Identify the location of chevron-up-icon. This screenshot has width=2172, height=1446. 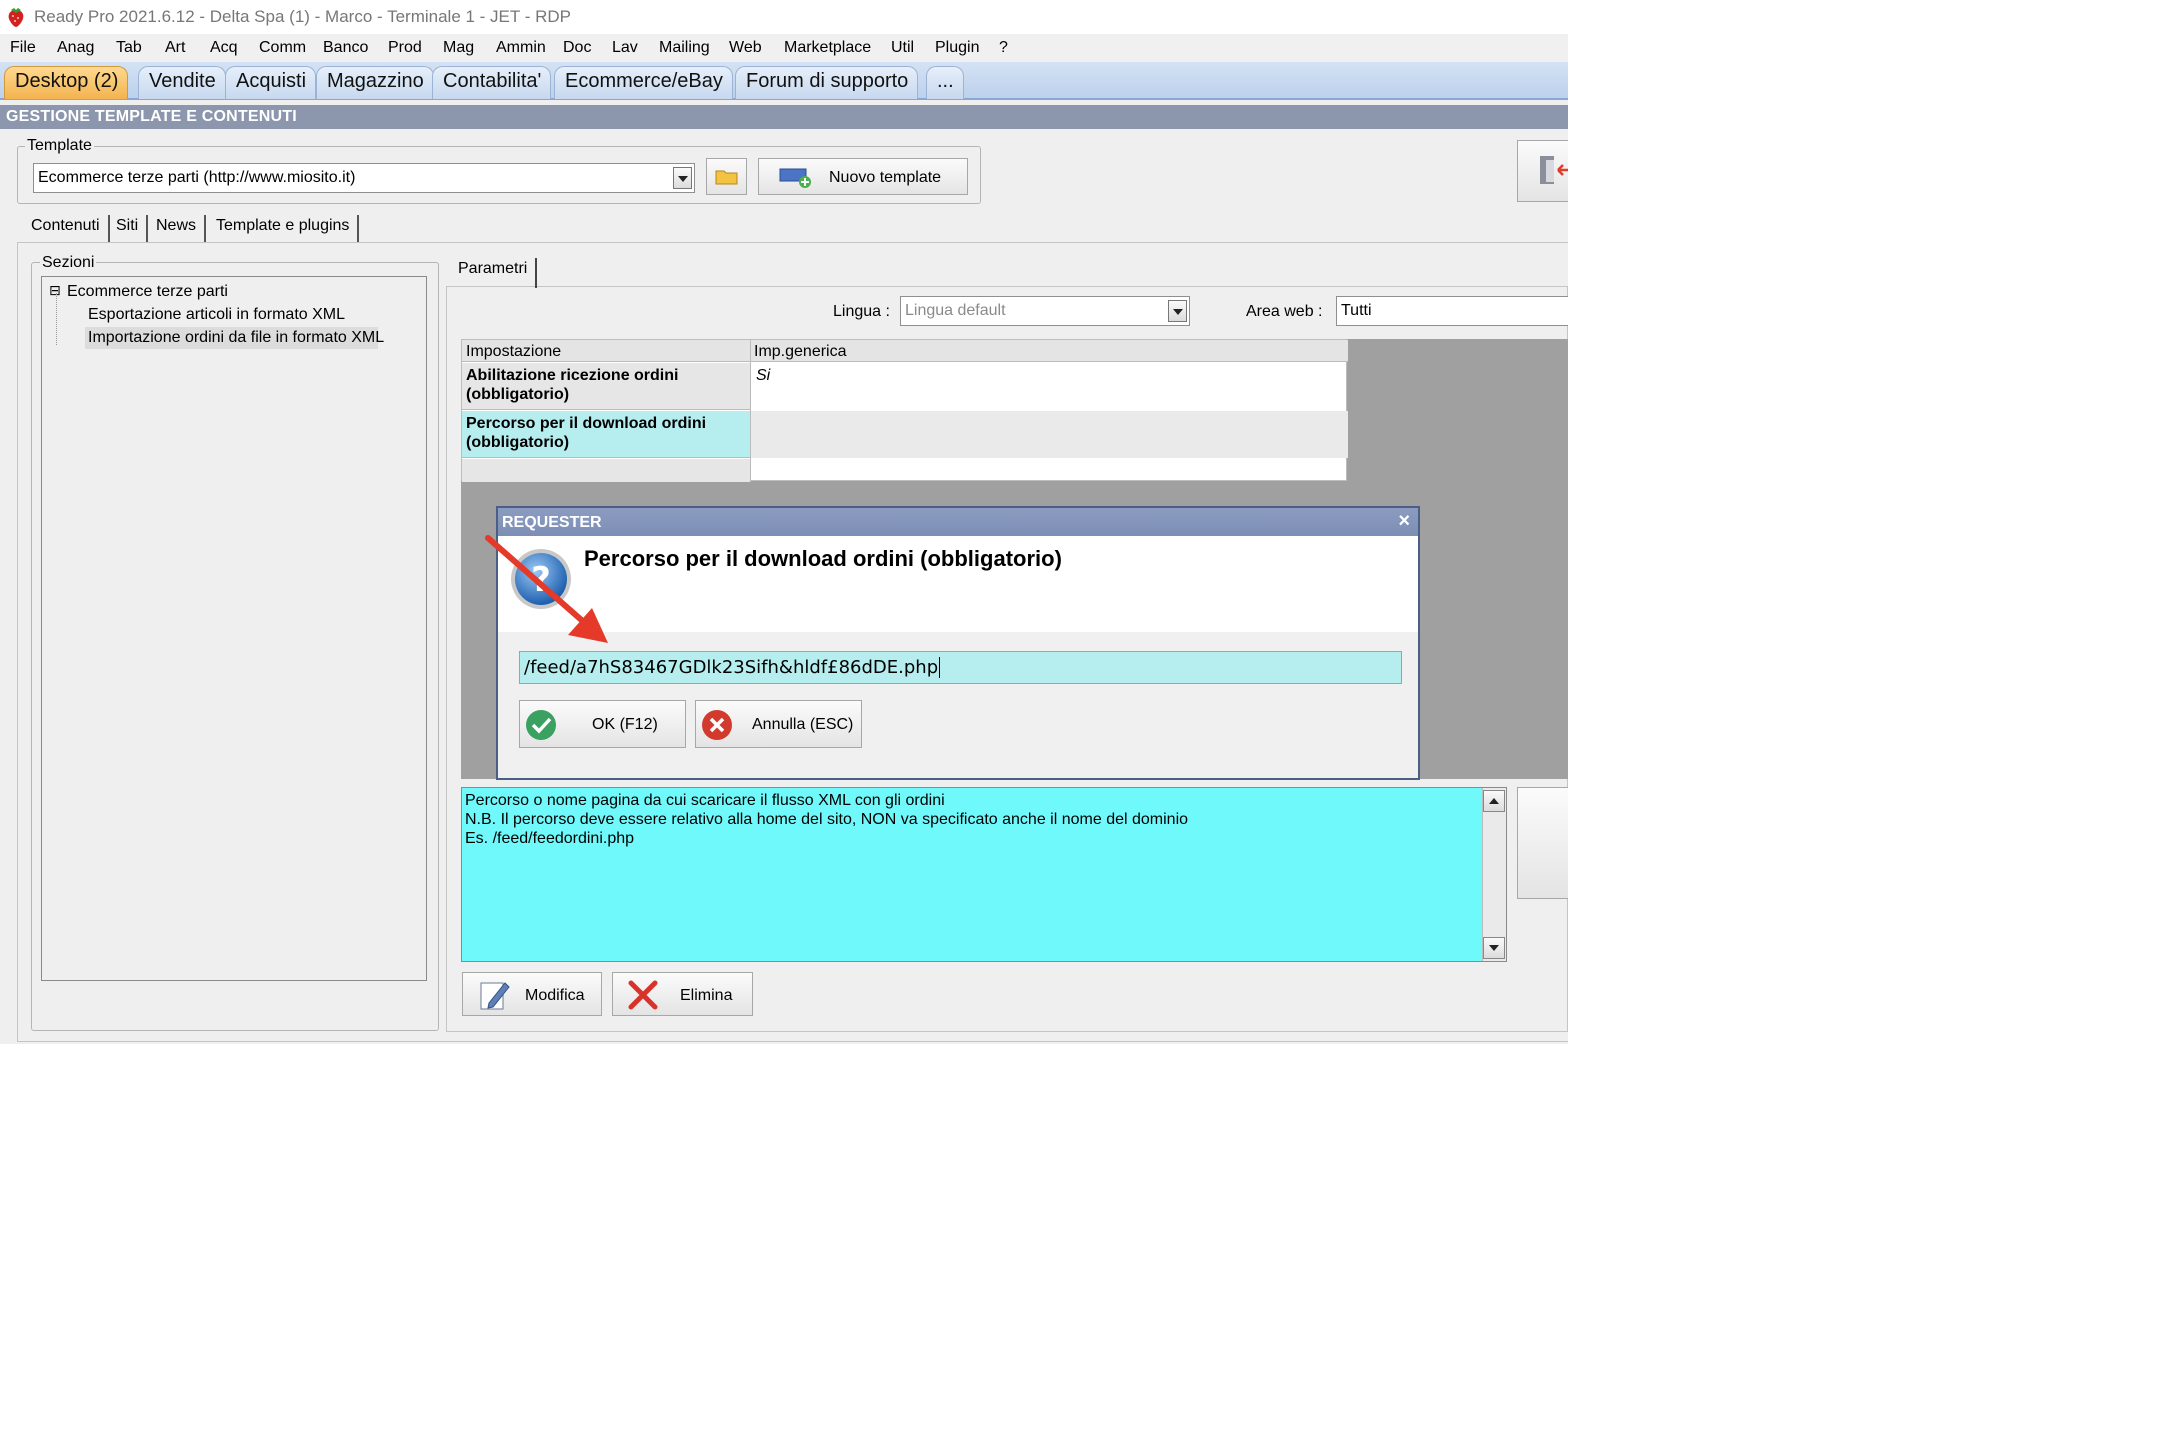
(1494, 801).